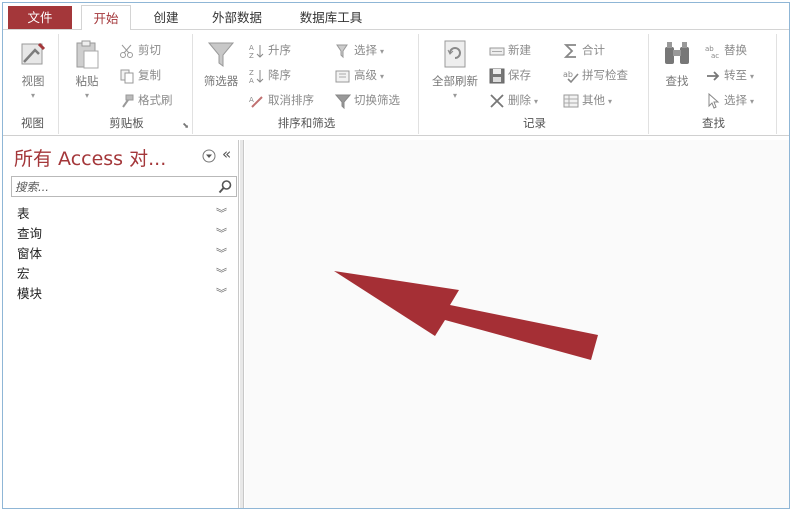  I want to click on advanced-button: 高级 ▾, so click(359, 75).